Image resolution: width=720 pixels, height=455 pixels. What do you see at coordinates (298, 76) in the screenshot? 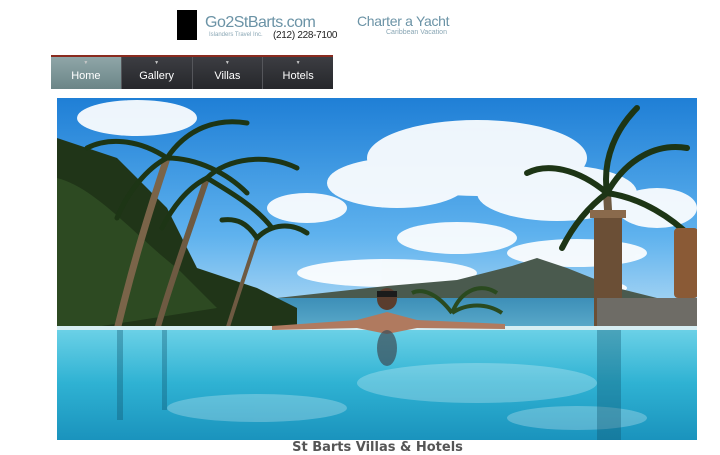
I see `nav-label: Hotels` at bounding box center [298, 76].